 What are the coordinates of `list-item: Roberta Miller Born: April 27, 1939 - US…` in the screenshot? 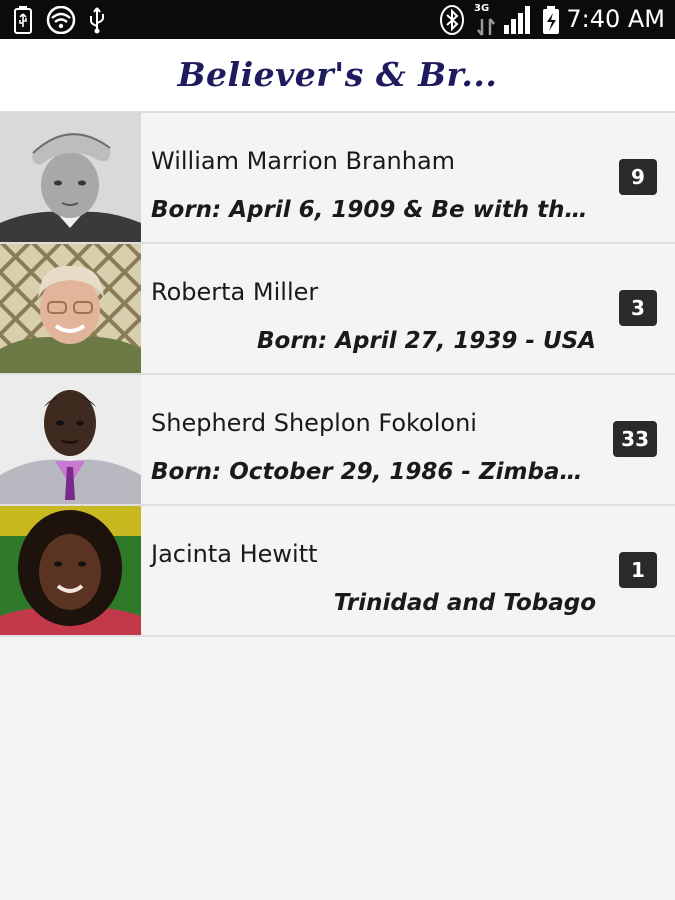 It's located at (337, 309).